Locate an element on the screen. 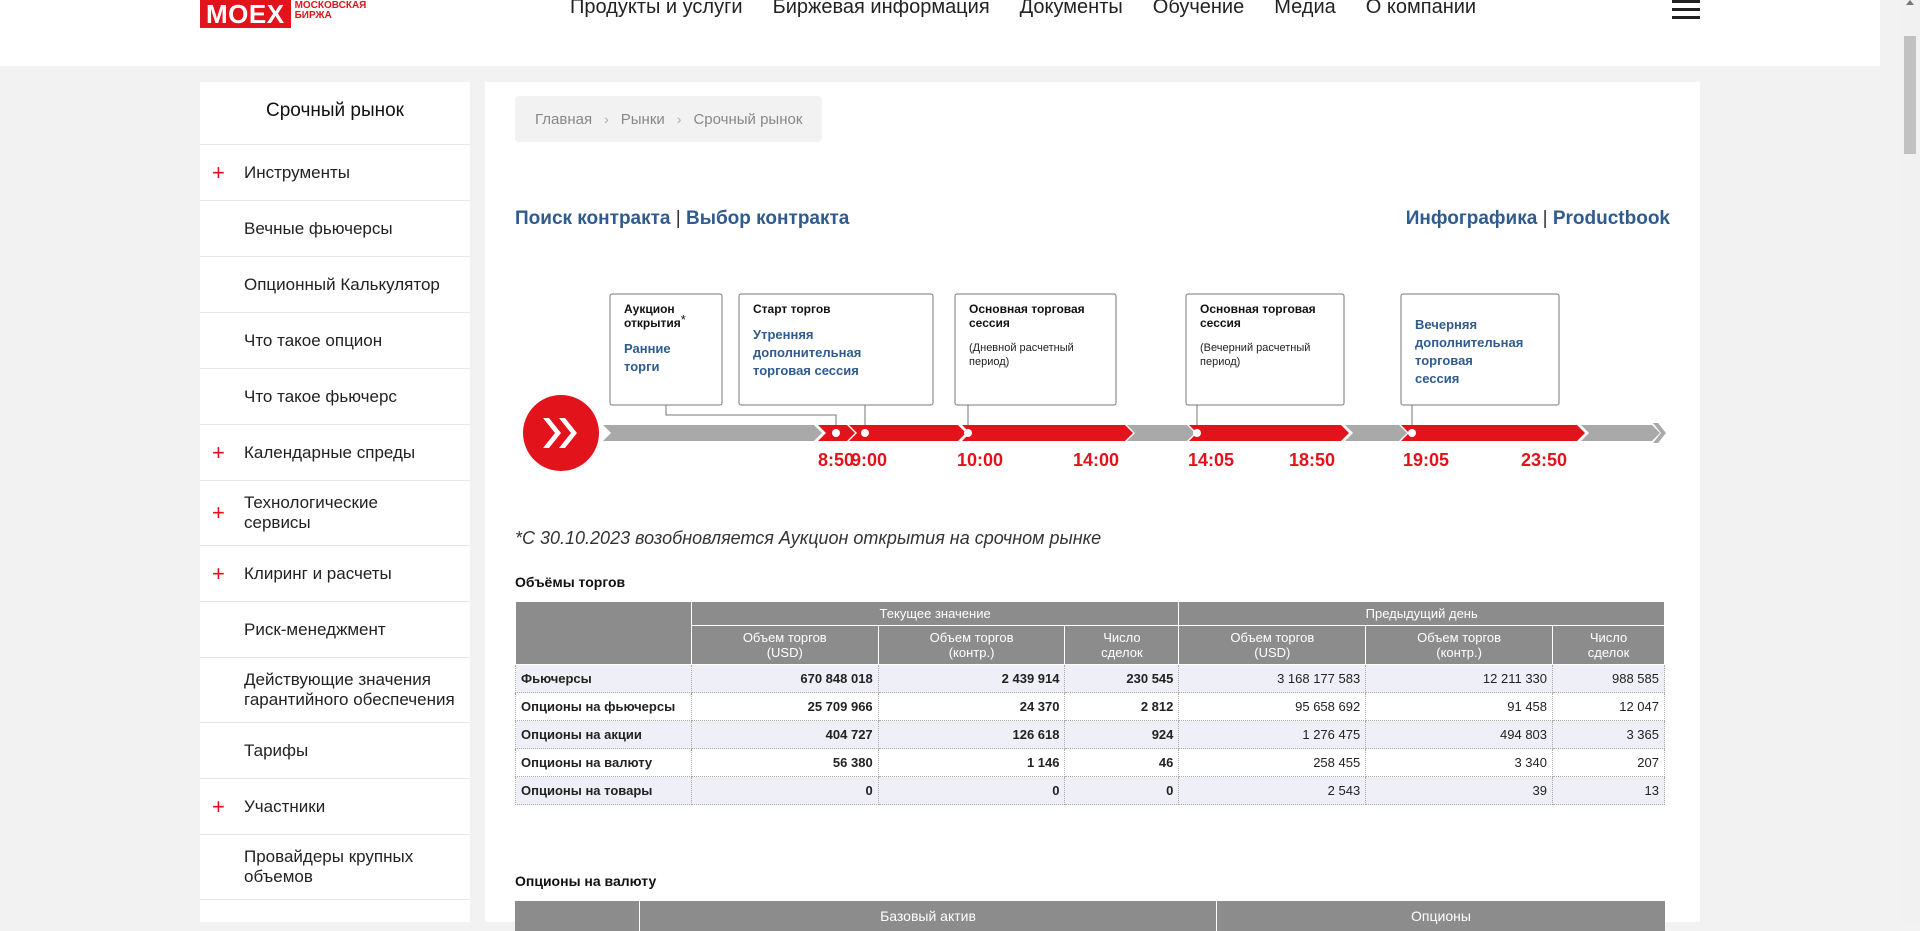 The height and width of the screenshot is (931, 1920). row-name: Опционы на товары is located at coordinates (603, 790).